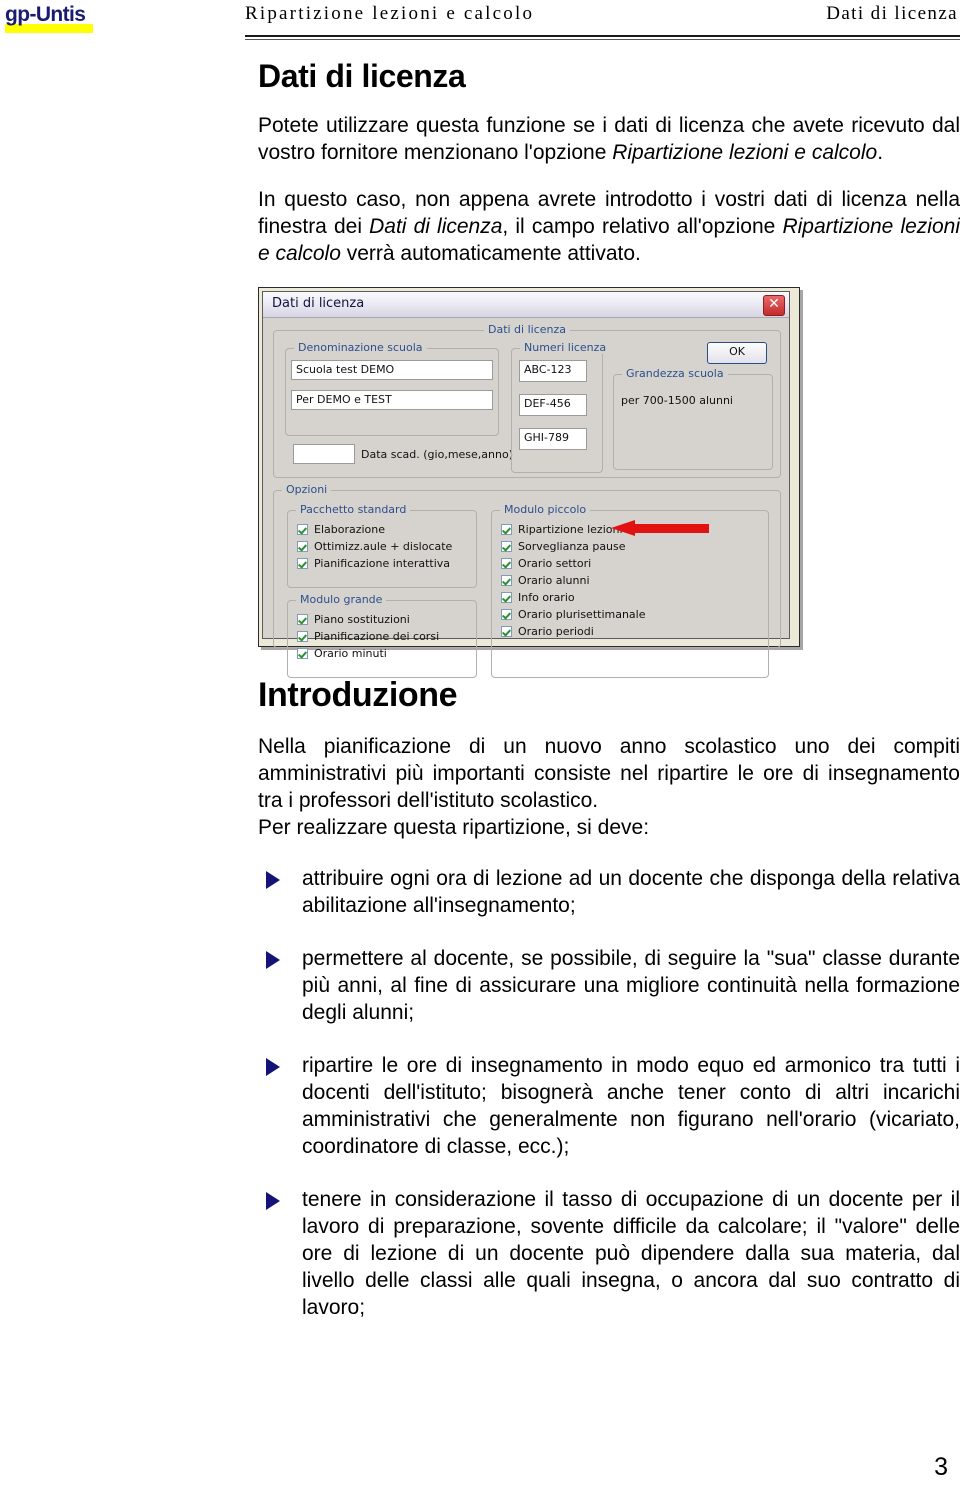 The image size is (960, 1491). What do you see at coordinates (362, 76) in the screenshot?
I see `page-title: Dati di licenza` at bounding box center [362, 76].